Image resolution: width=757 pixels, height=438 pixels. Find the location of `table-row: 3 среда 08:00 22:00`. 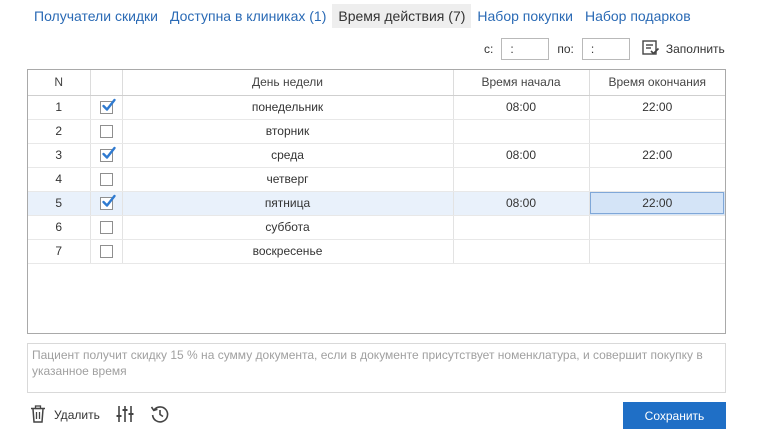

table-row: 3 среда 08:00 22:00 is located at coordinates (376, 155).